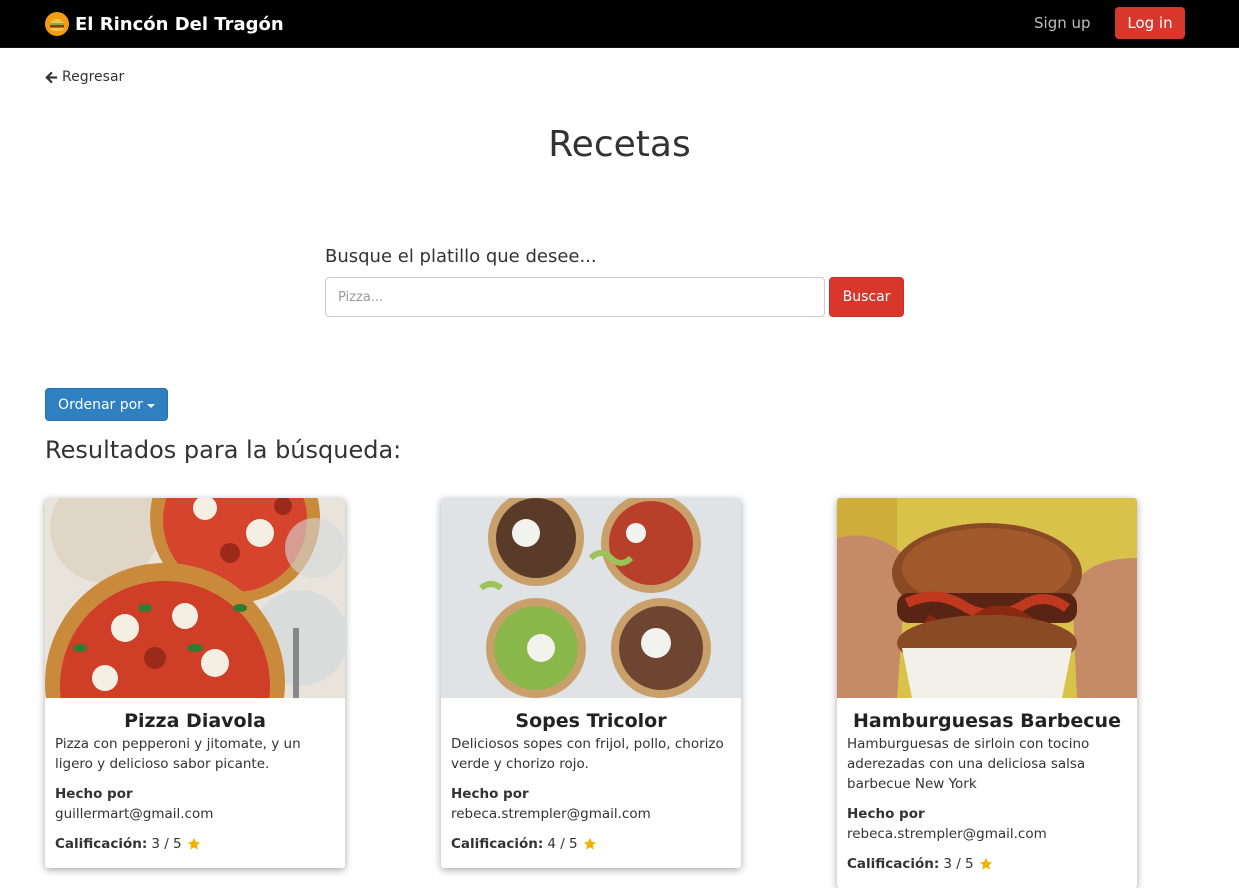 The height and width of the screenshot is (888, 1239). Describe the element at coordinates (150, 405) in the screenshot. I see `caret-down-icon` at that location.